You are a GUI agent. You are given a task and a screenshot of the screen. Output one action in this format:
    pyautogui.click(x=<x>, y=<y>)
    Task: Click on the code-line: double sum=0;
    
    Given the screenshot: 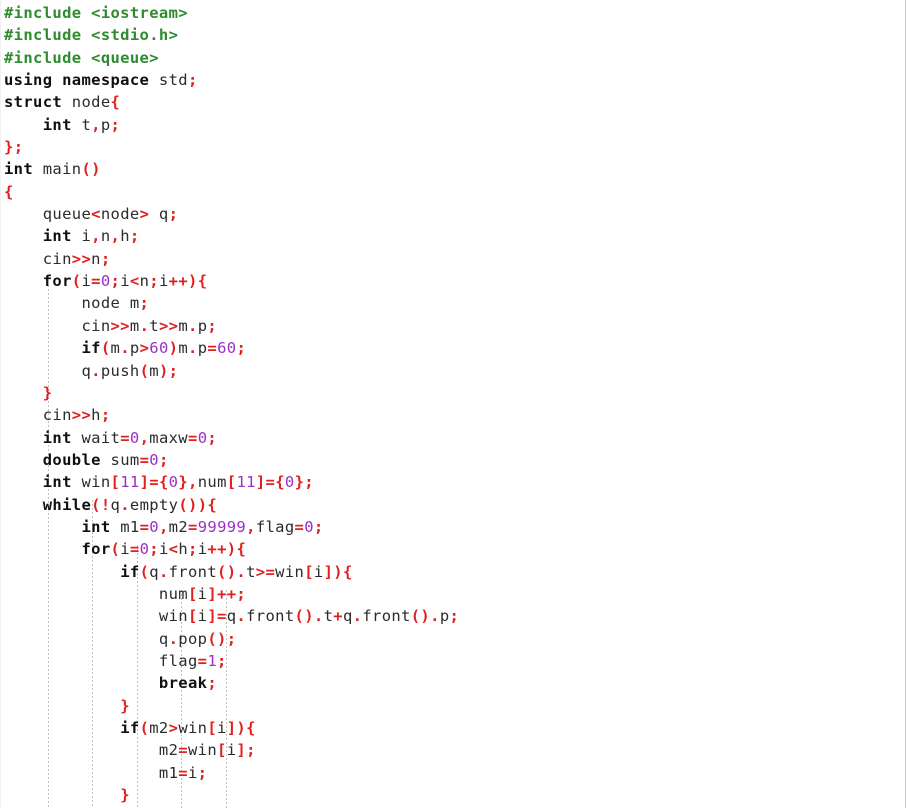 What is the action you would take?
    pyautogui.click(x=454, y=460)
    